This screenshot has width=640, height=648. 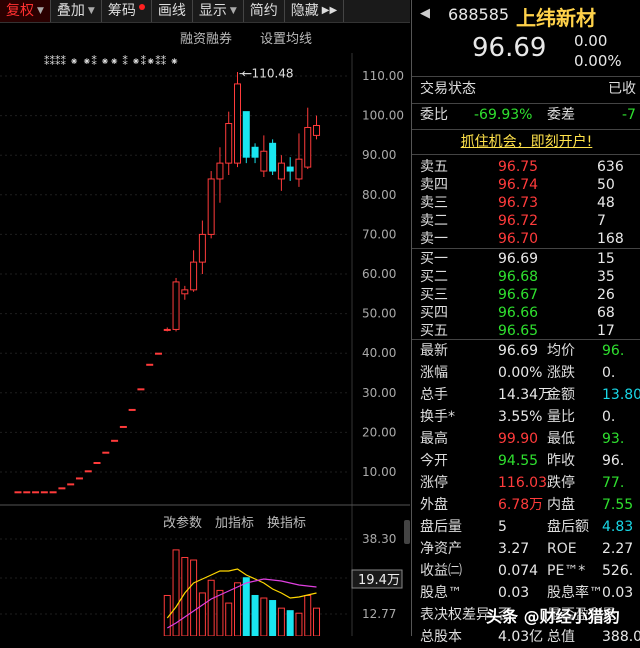 I want to click on trading-status-row: 交易状态 已收, so click(x=526, y=89).